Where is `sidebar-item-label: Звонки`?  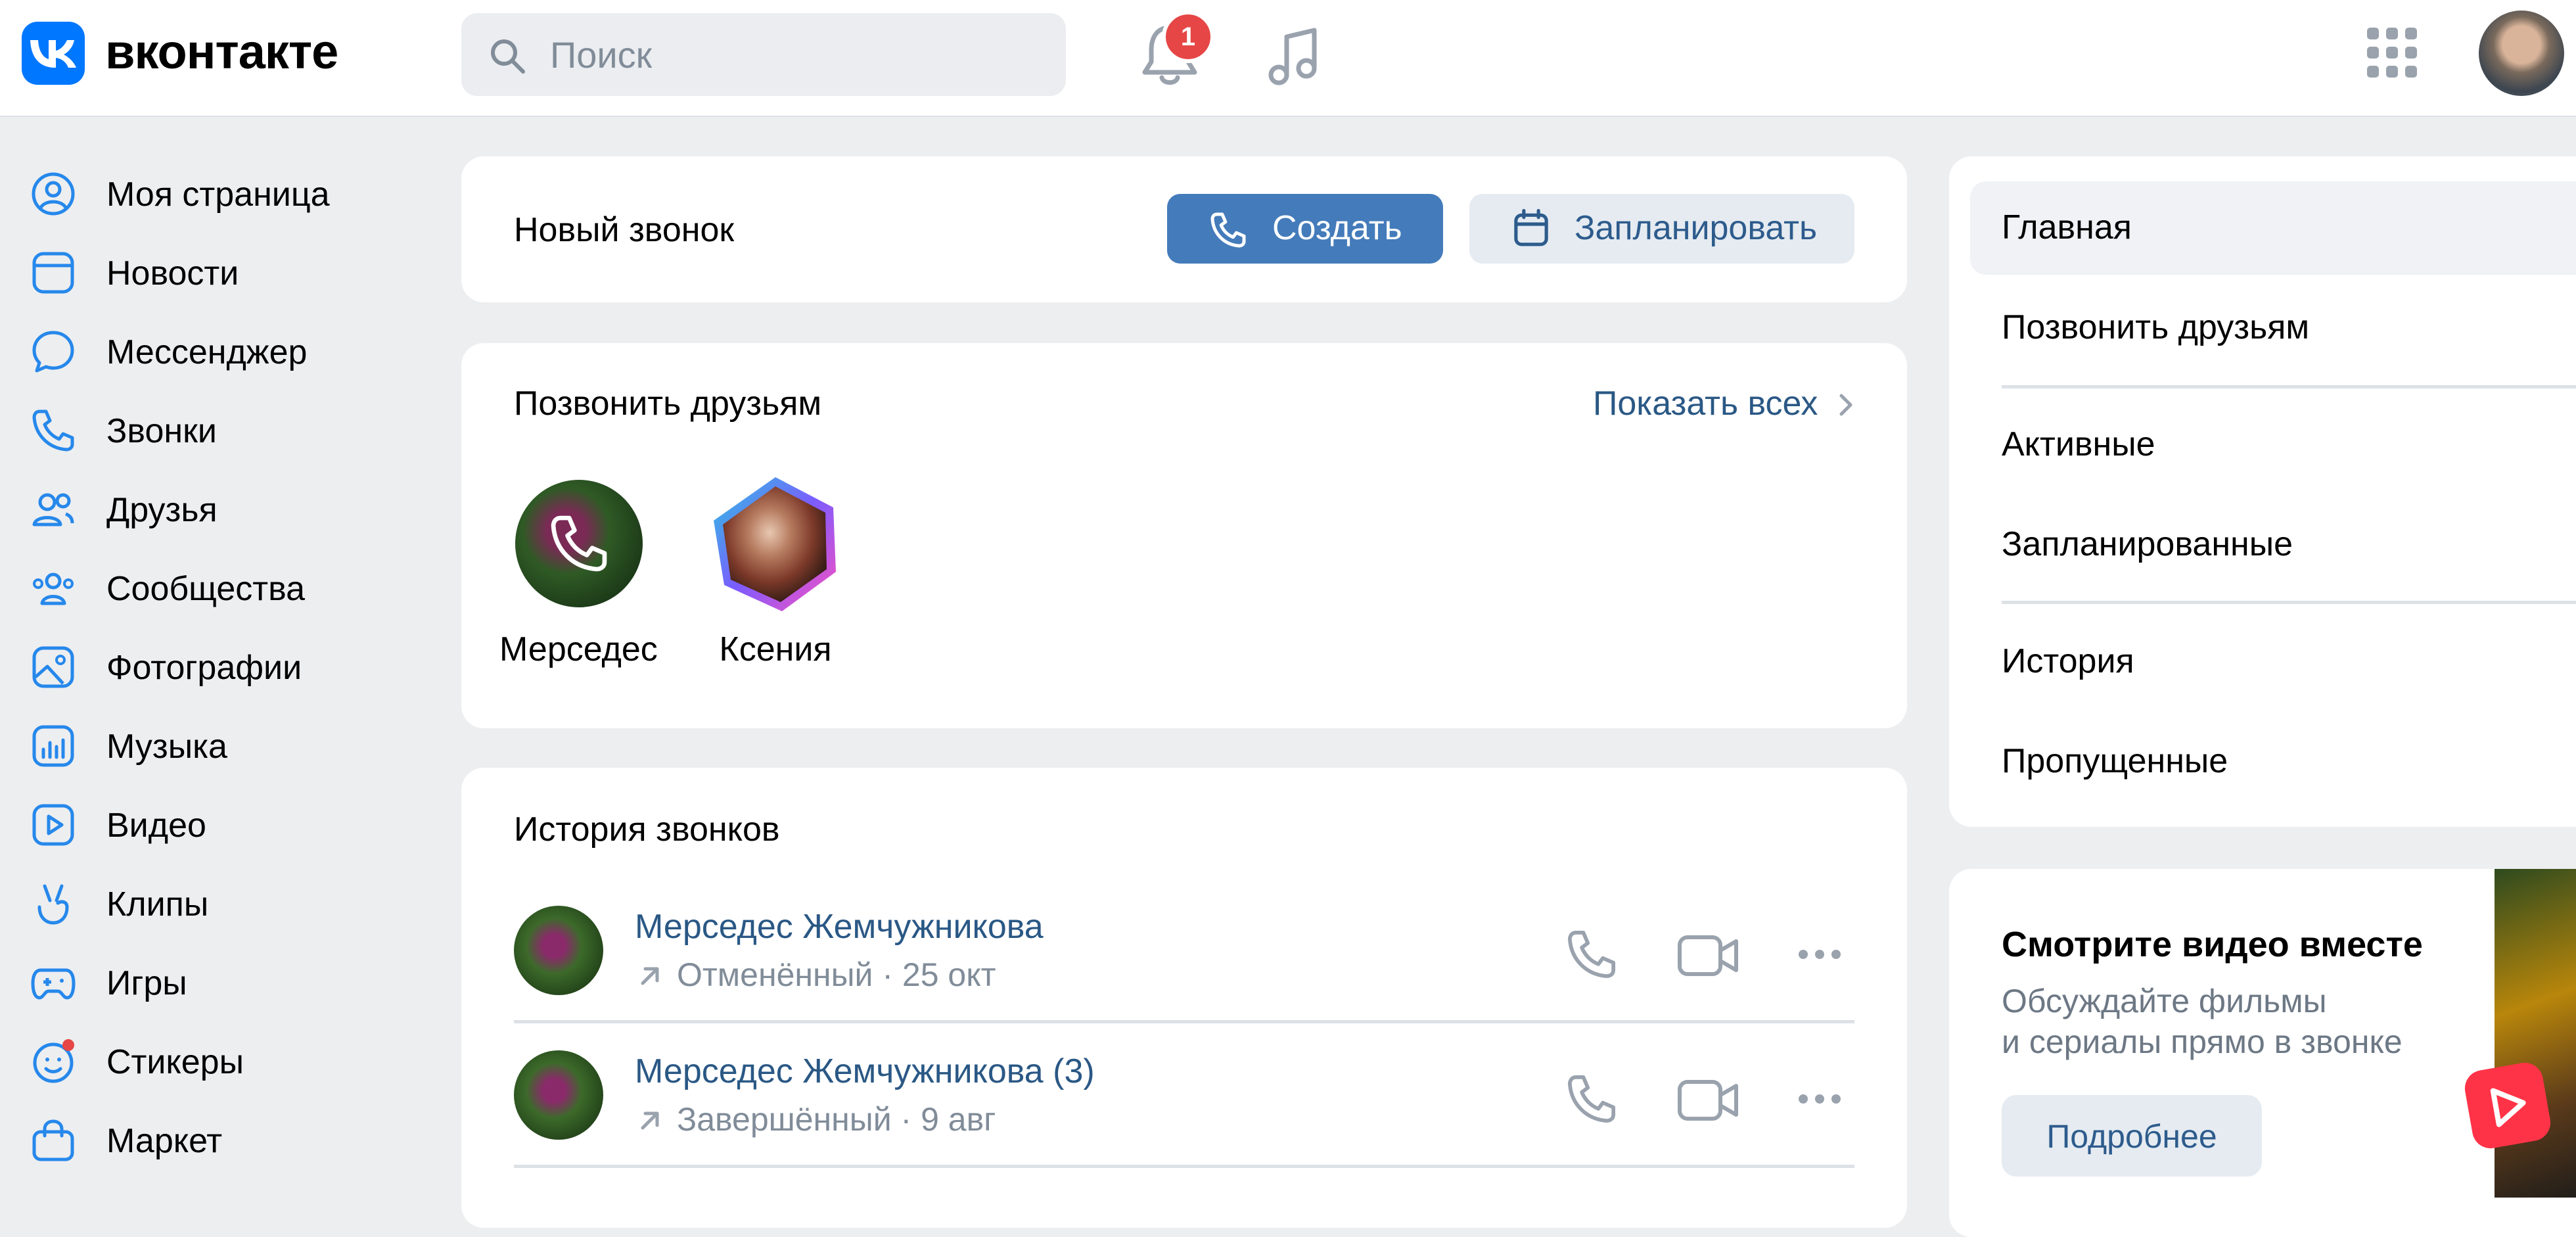 sidebar-item-label: Звонки is located at coordinates (161, 431).